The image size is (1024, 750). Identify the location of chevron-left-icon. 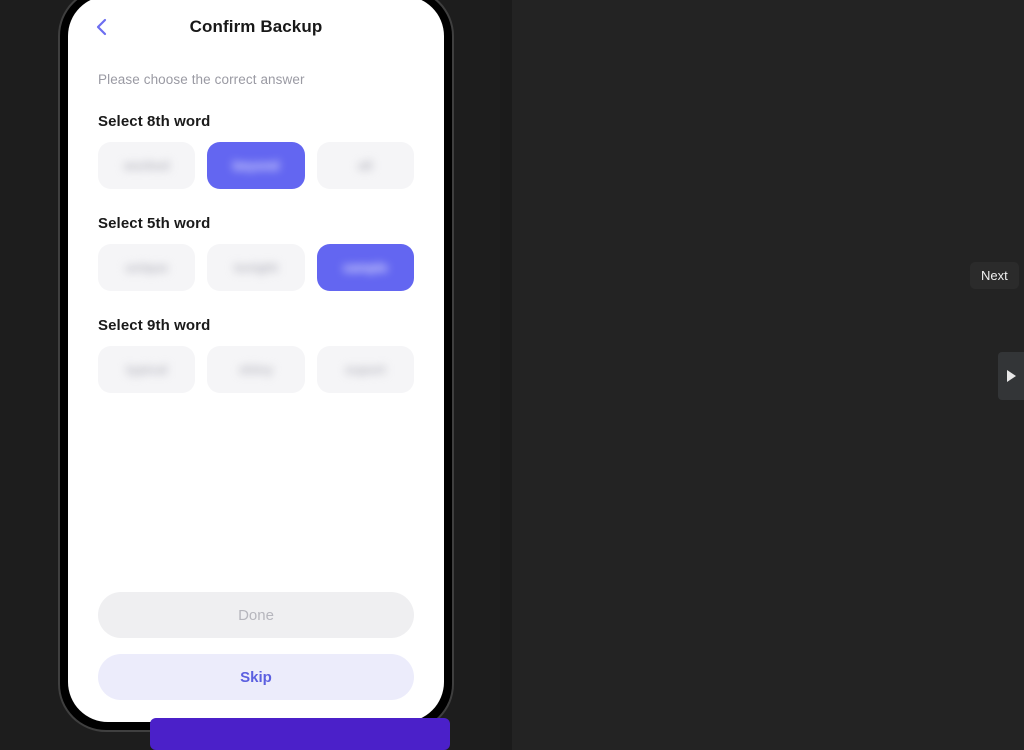
(101, 27).